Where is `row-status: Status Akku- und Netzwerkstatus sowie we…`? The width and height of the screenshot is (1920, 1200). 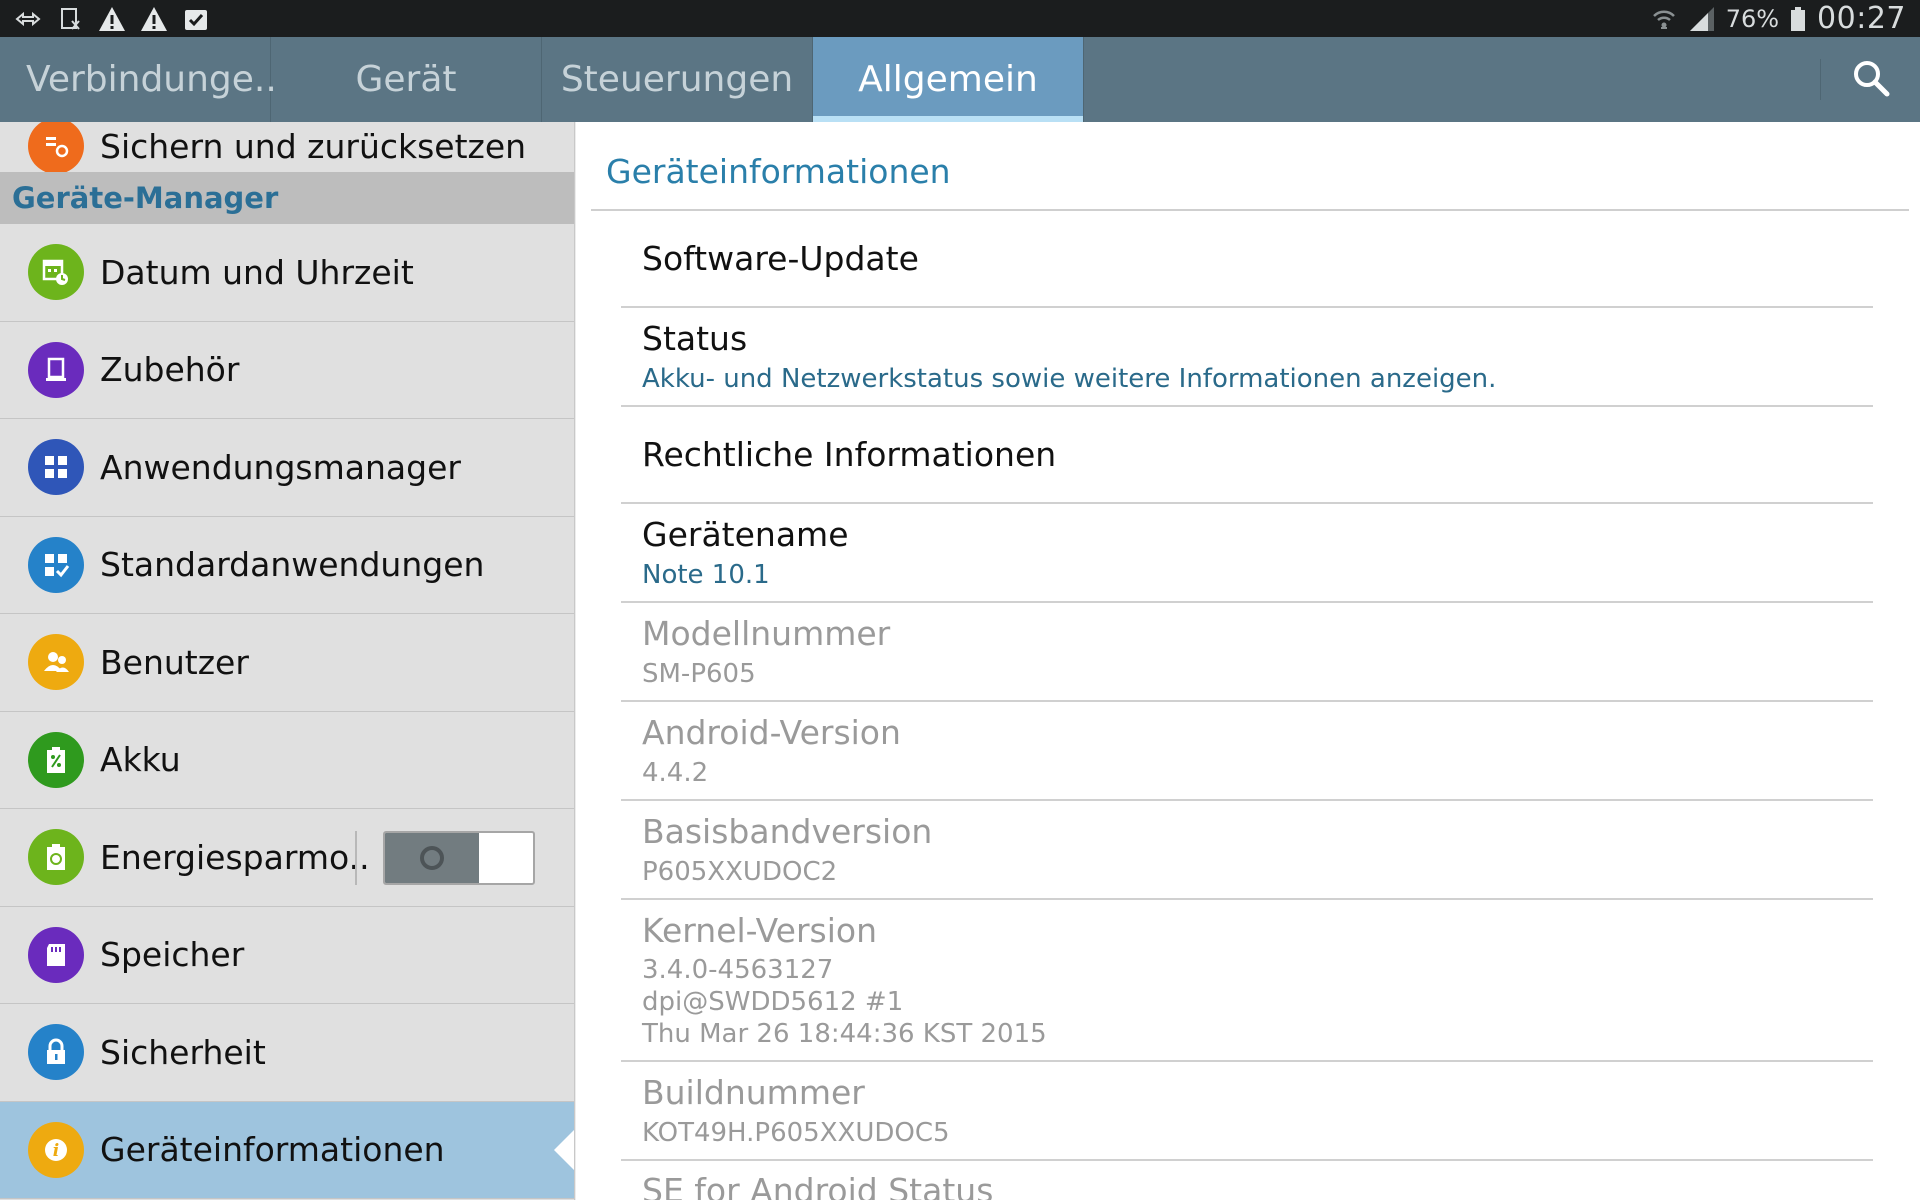
row-status: Status Akku- und Netzwerkstatus sowie we… is located at coordinates (1247, 357).